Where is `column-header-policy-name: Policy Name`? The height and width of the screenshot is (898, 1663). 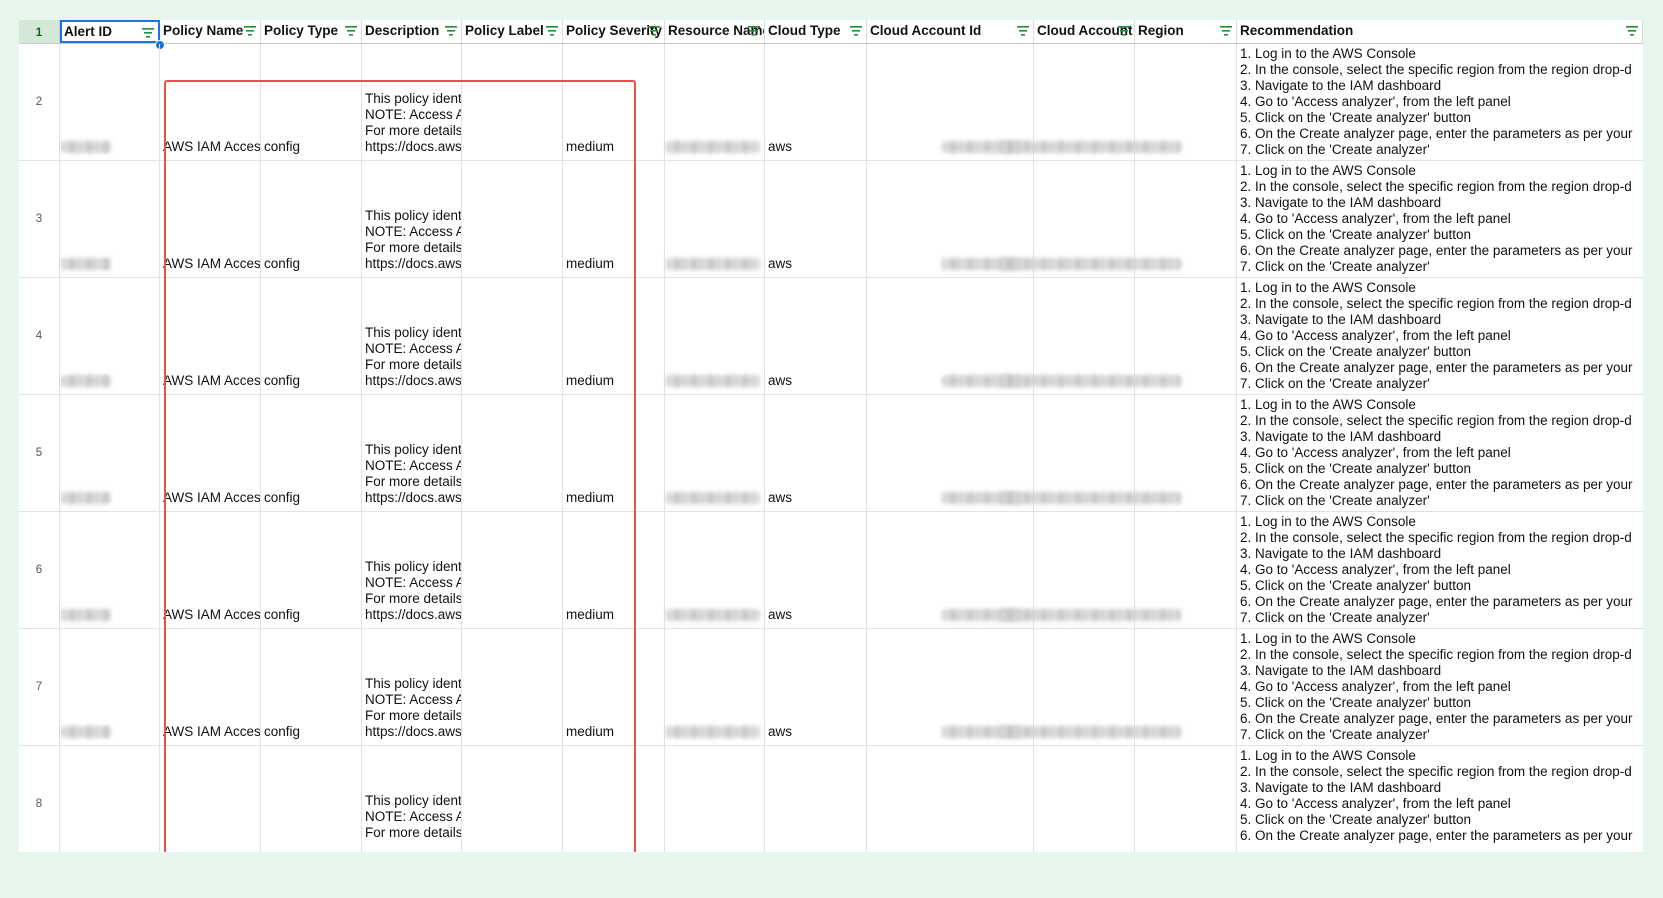 column-header-policy-name: Policy Name is located at coordinates (210, 31).